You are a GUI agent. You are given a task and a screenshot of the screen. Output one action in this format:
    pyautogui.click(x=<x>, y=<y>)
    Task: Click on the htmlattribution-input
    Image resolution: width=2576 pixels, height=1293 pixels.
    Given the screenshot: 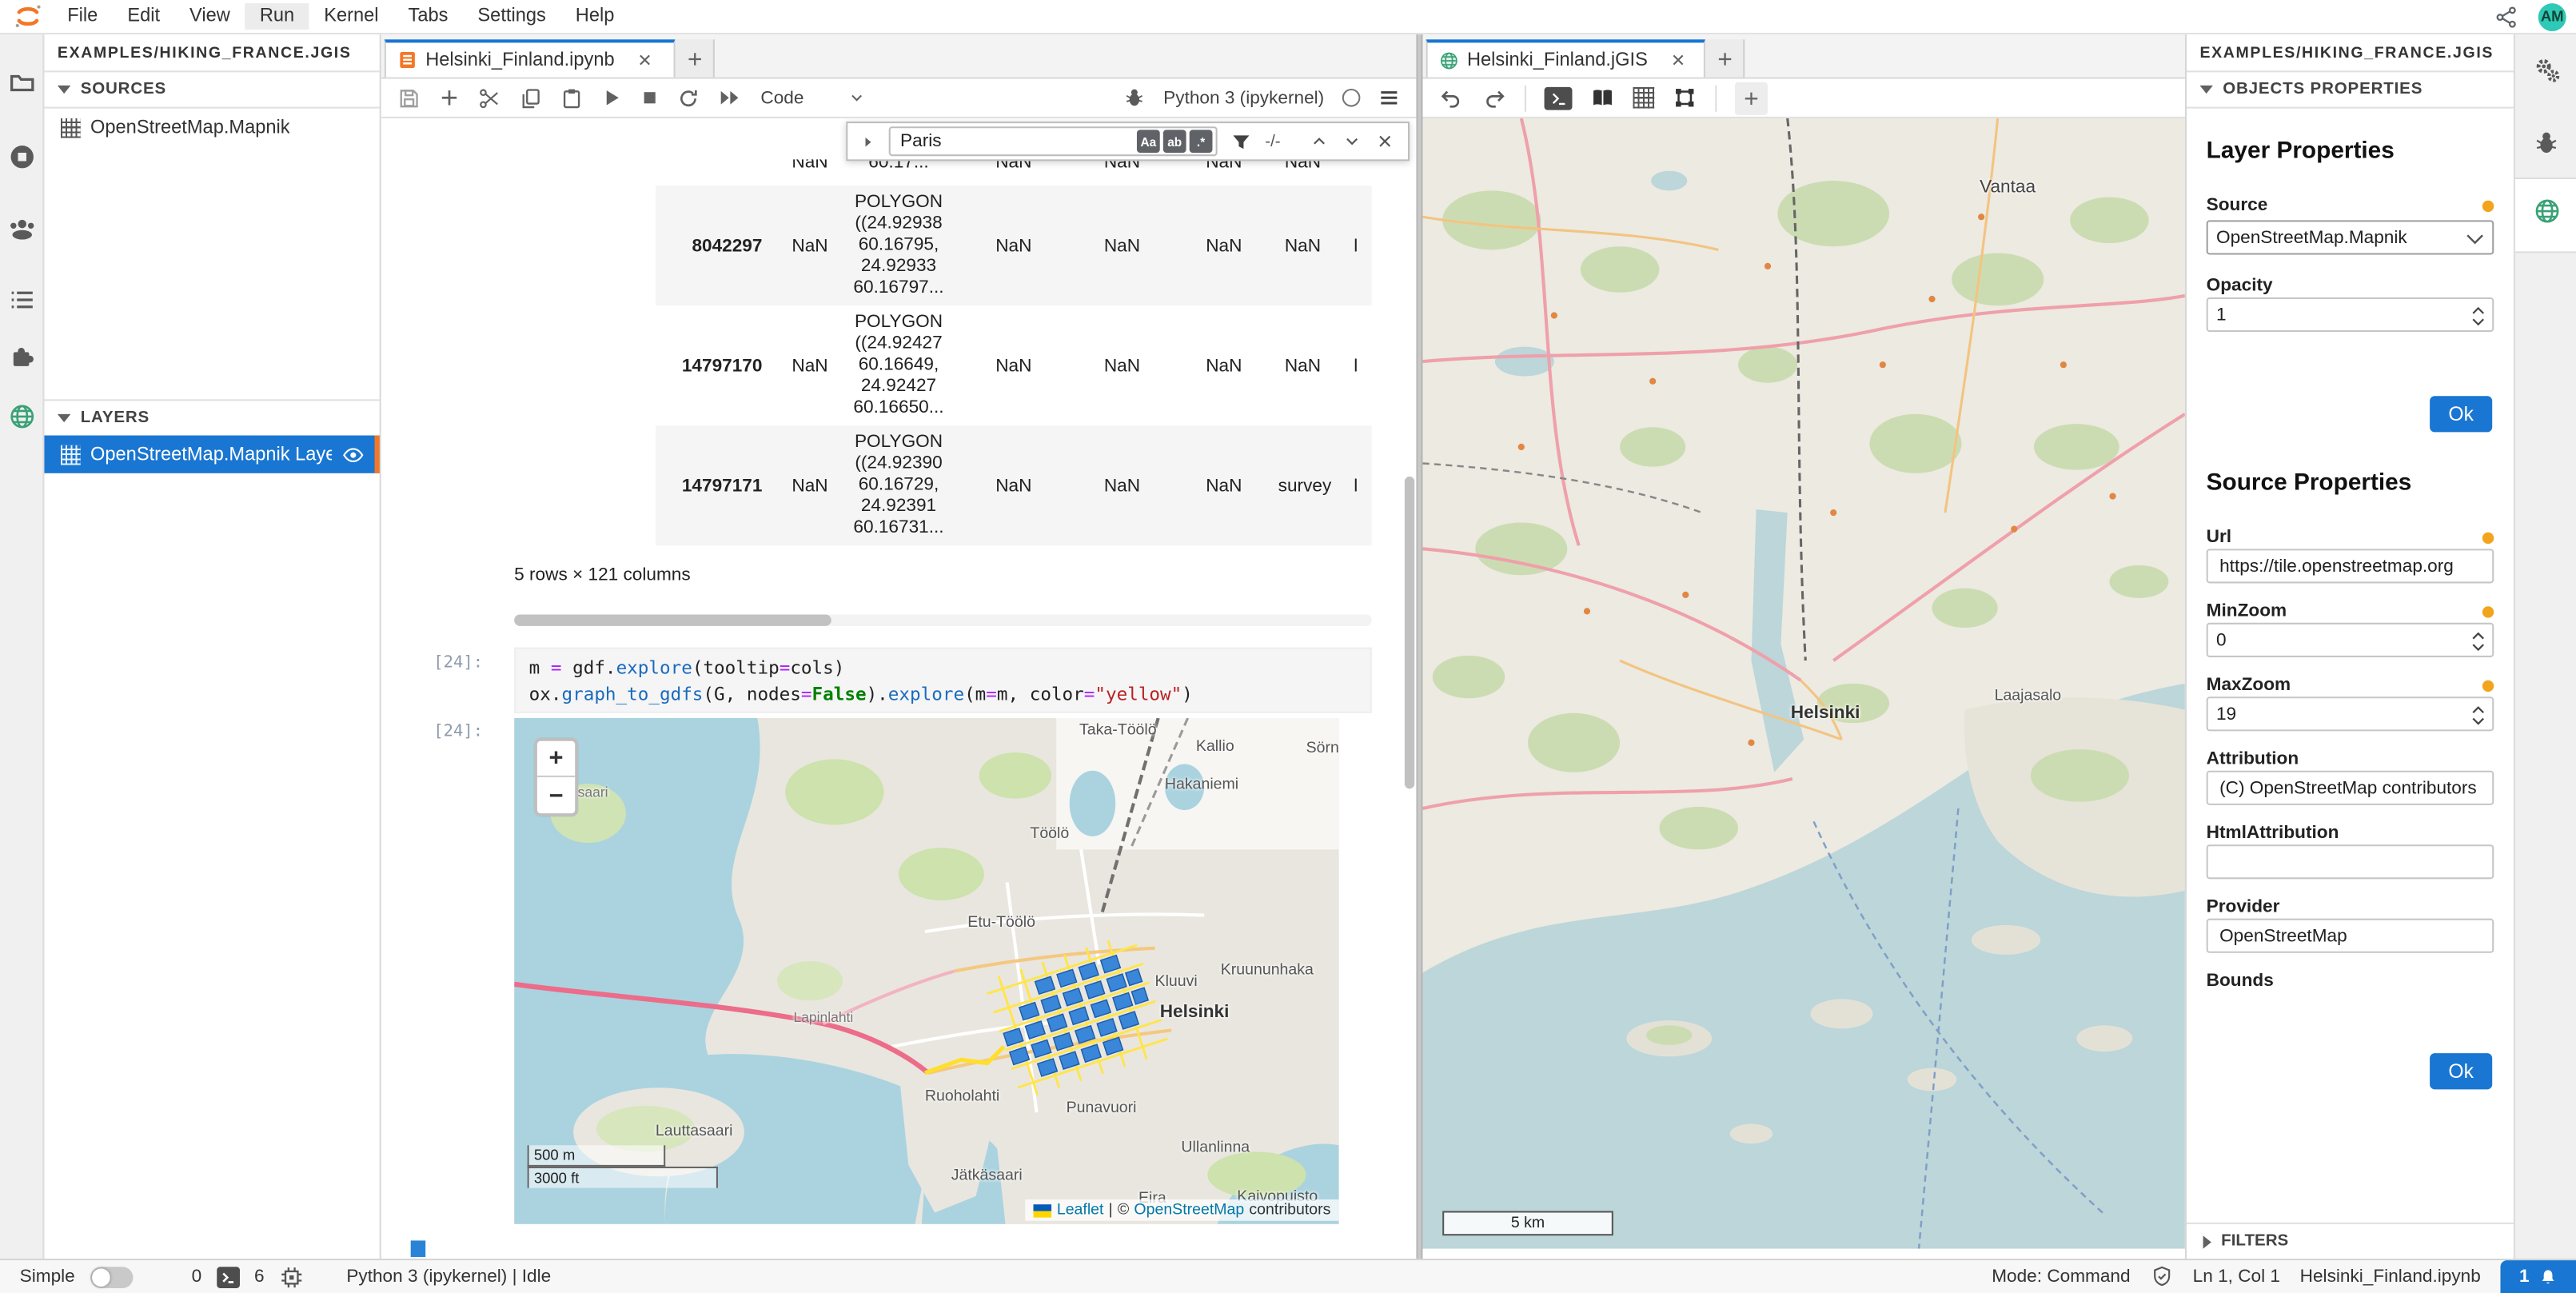 What is the action you would take?
    pyautogui.click(x=2349, y=862)
    